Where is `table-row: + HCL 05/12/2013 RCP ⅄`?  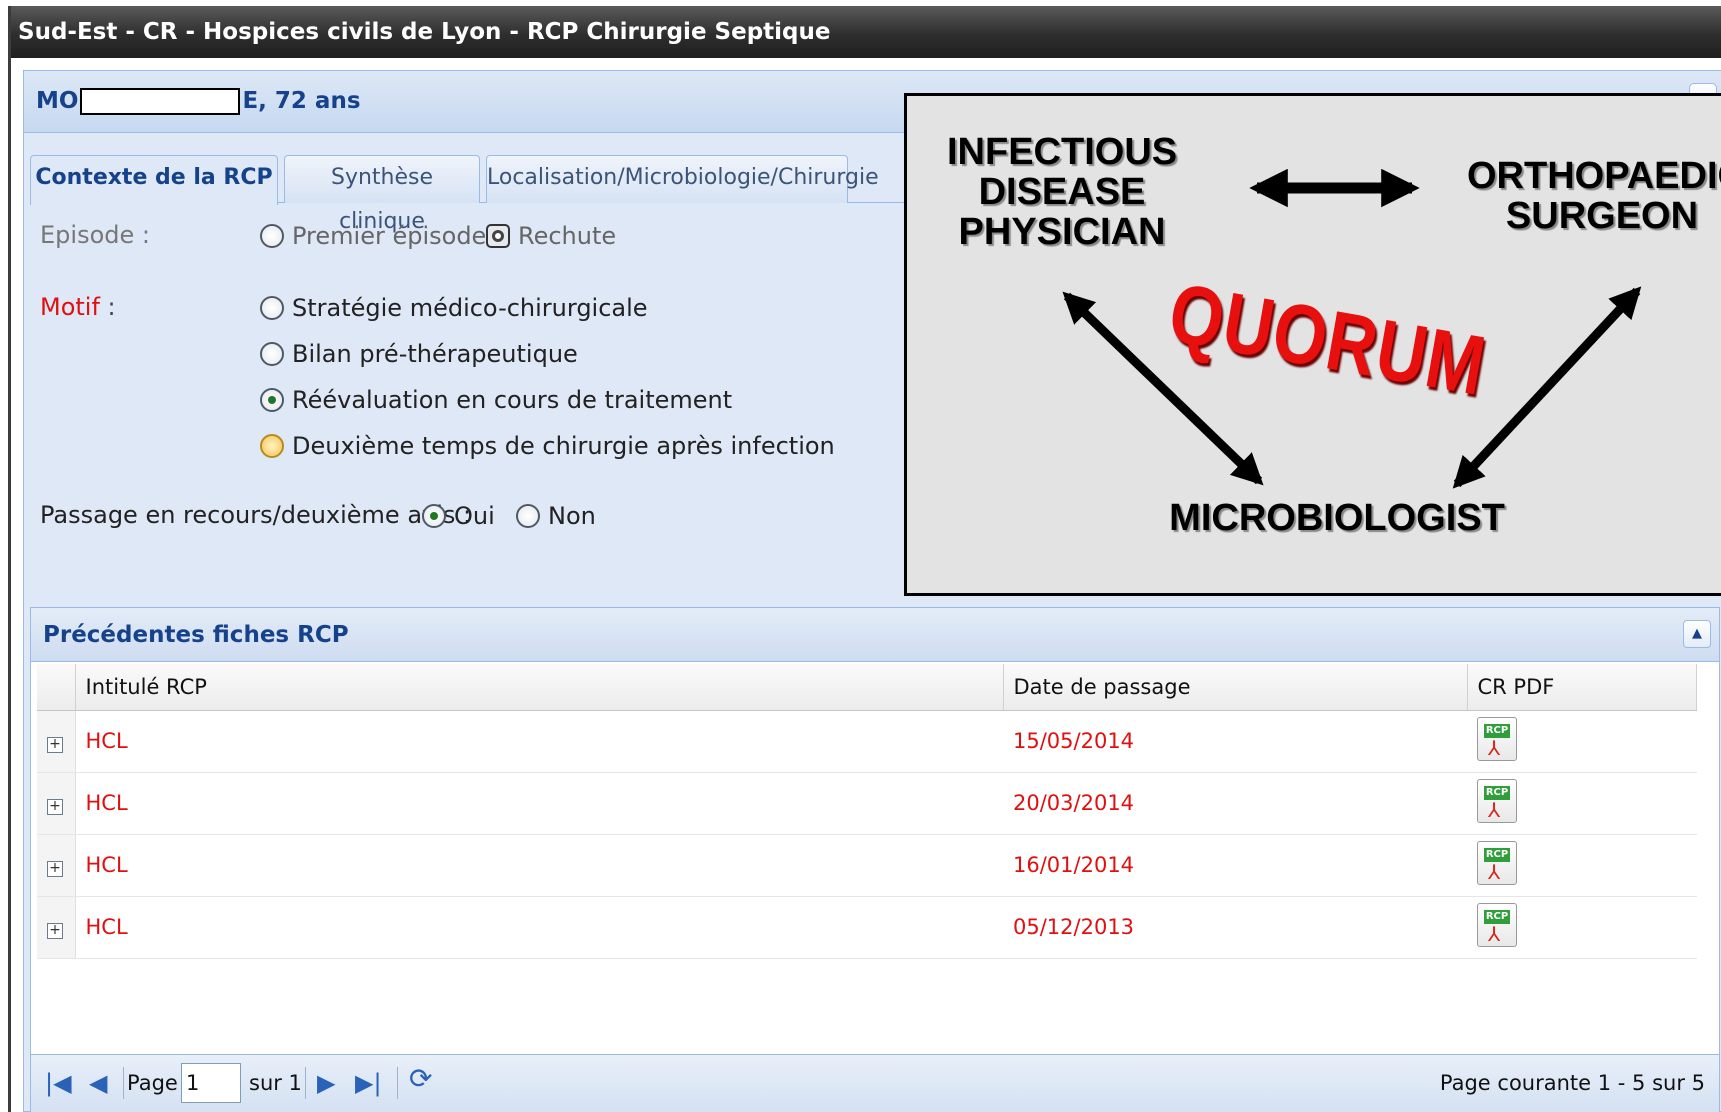
table-row: + HCL 05/12/2013 RCP ⅄ is located at coordinates (867, 927).